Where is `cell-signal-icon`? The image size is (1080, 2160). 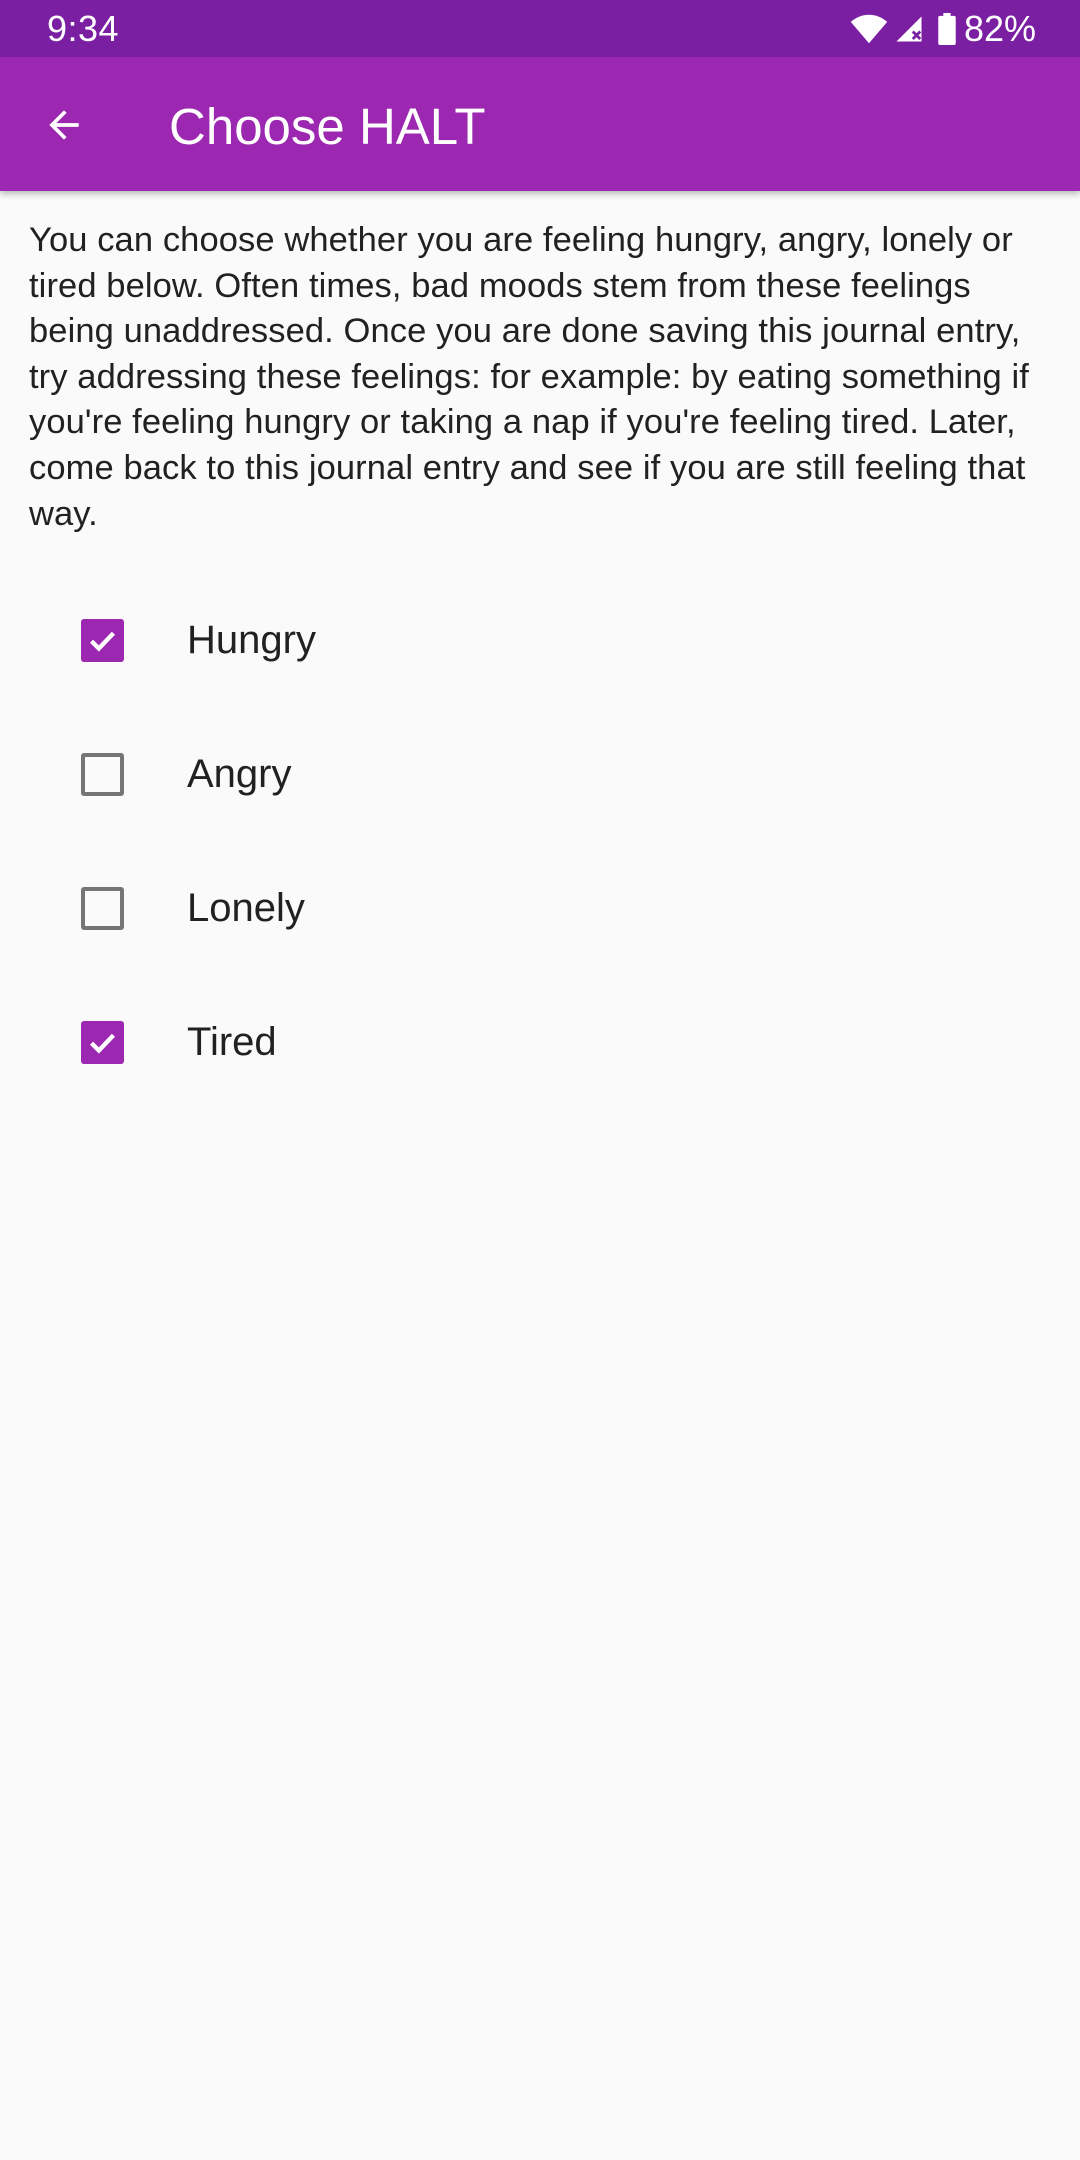
cell-signal-icon is located at coordinates (909, 29).